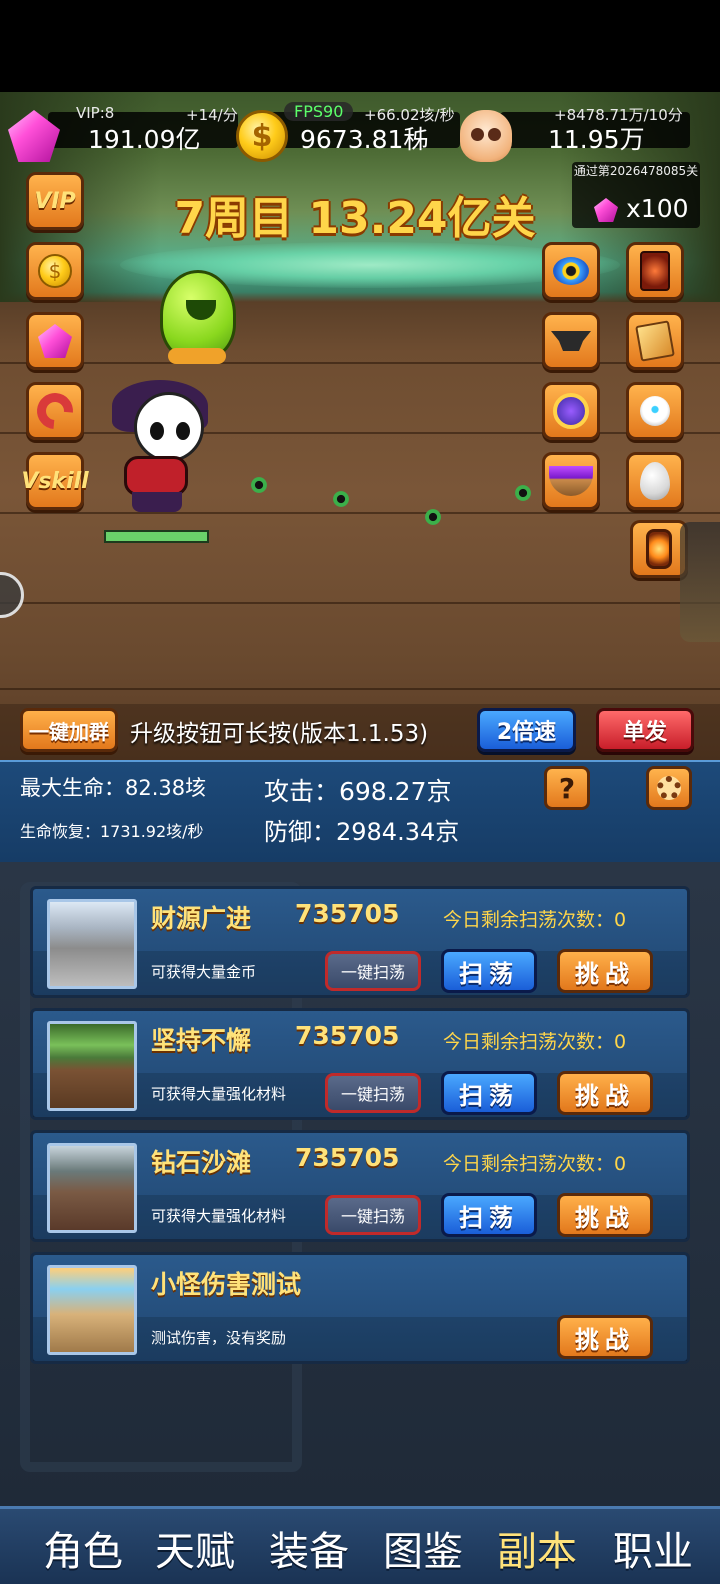 Image resolution: width=720 pixels, height=1584 pixels. Describe the element at coordinates (537, 1548) in the screenshot. I see `tab-dungeon: 副本` at that location.